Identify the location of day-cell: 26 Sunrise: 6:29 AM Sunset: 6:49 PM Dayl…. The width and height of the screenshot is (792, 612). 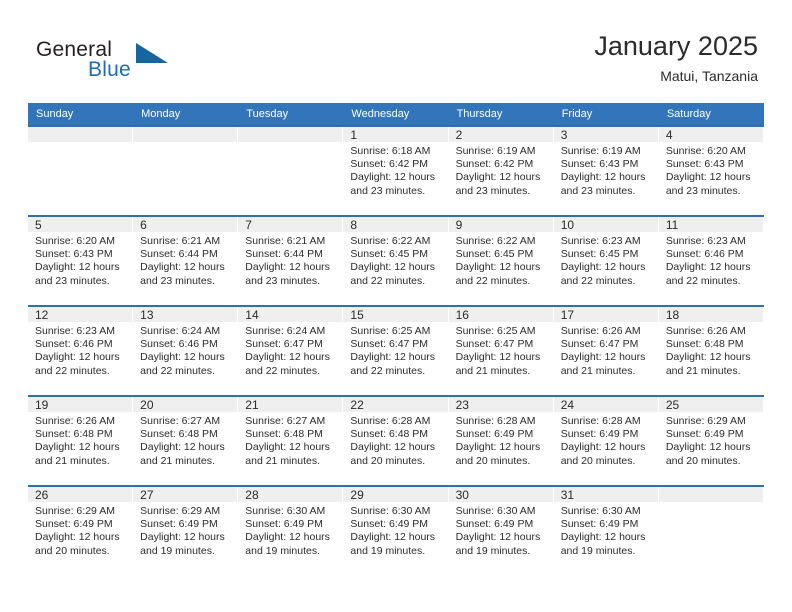
(81, 531).